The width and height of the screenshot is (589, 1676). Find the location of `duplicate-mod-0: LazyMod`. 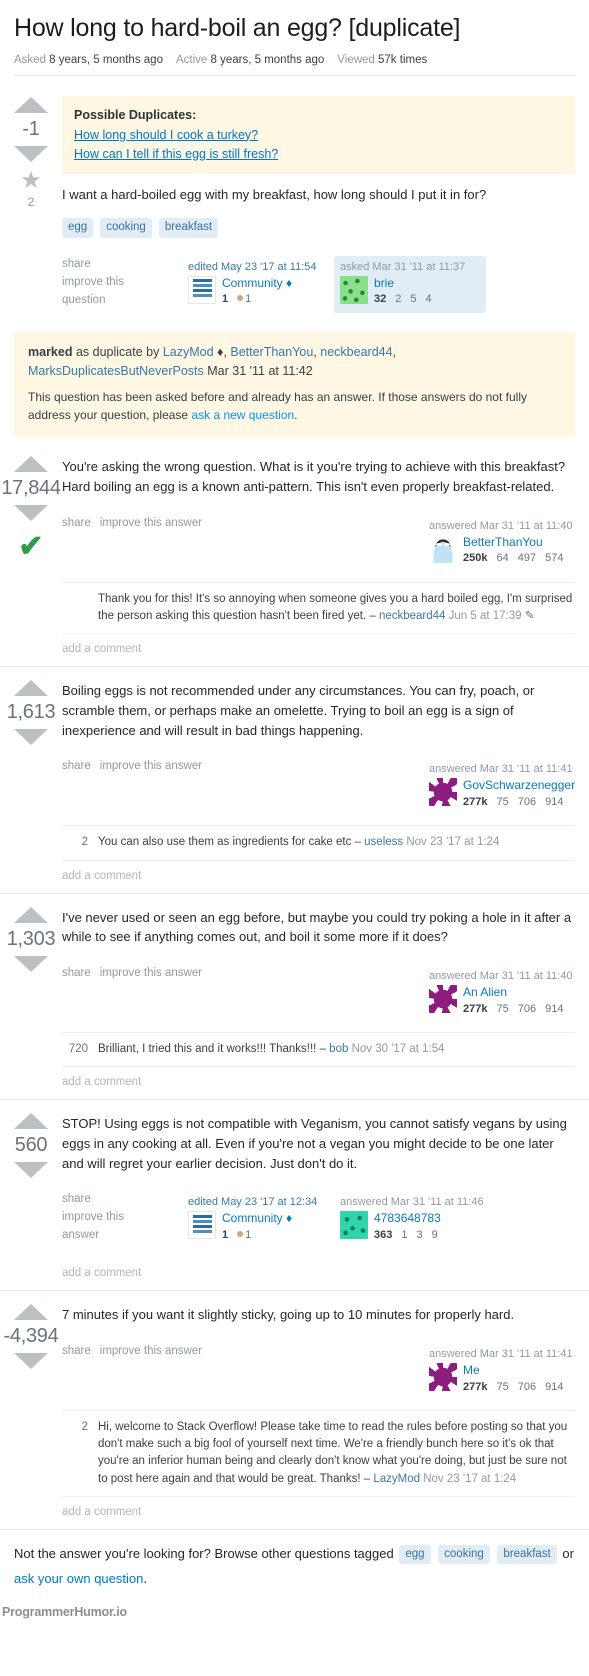

duplicate-mod-0: LazyMod is located at coordinates (188, 352).